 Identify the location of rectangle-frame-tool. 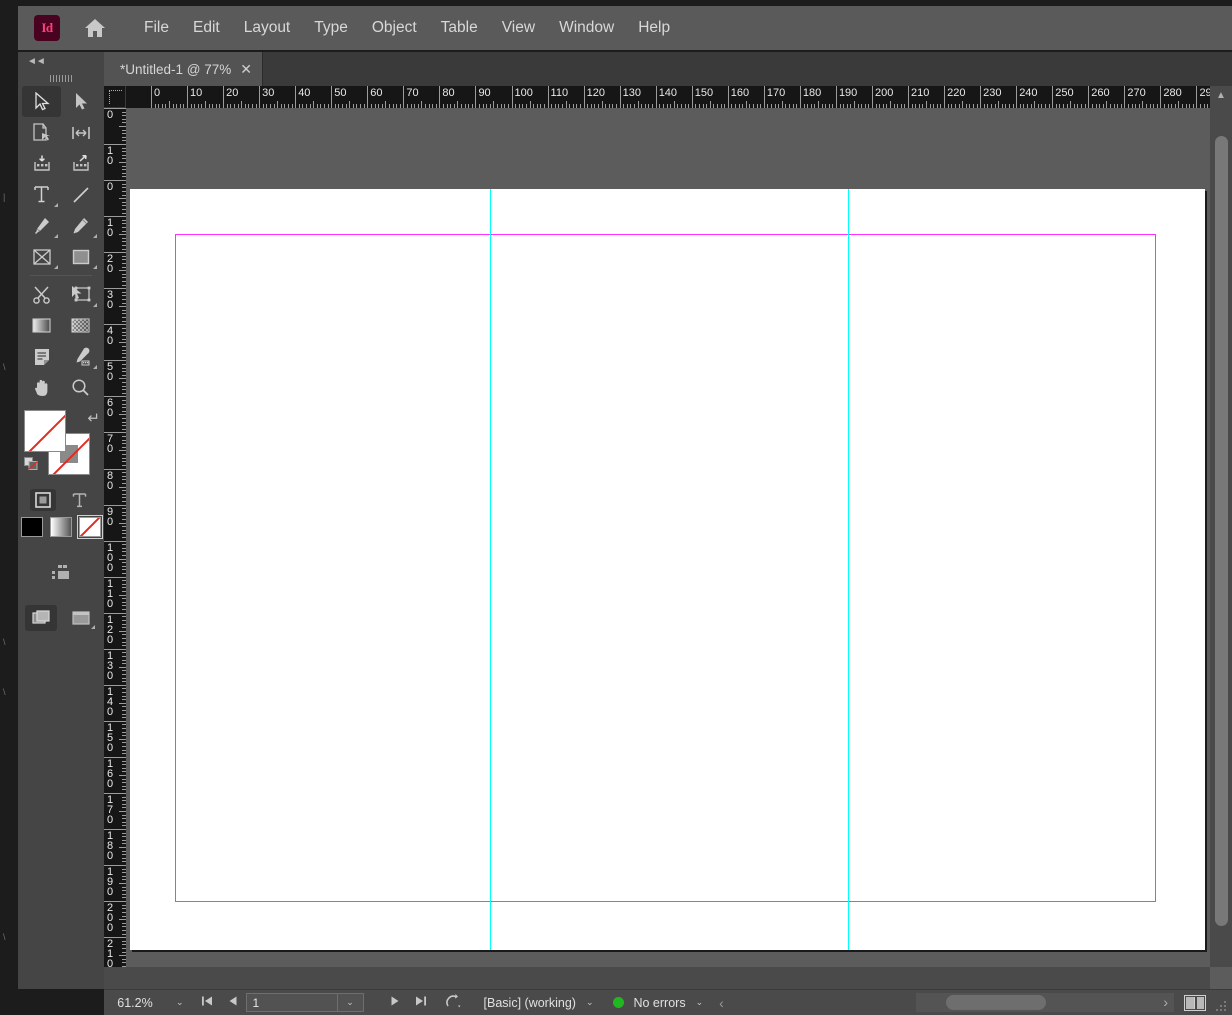
(41, 256).